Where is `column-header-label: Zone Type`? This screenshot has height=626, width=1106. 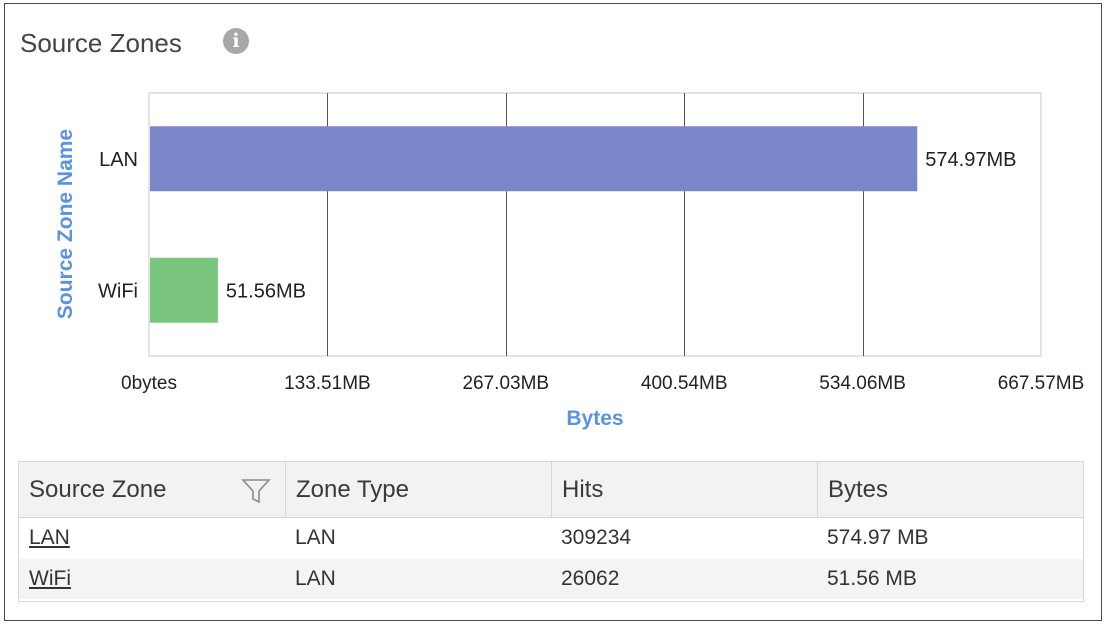
column-header-label: Zone Type is located at coordinates (352, 489).